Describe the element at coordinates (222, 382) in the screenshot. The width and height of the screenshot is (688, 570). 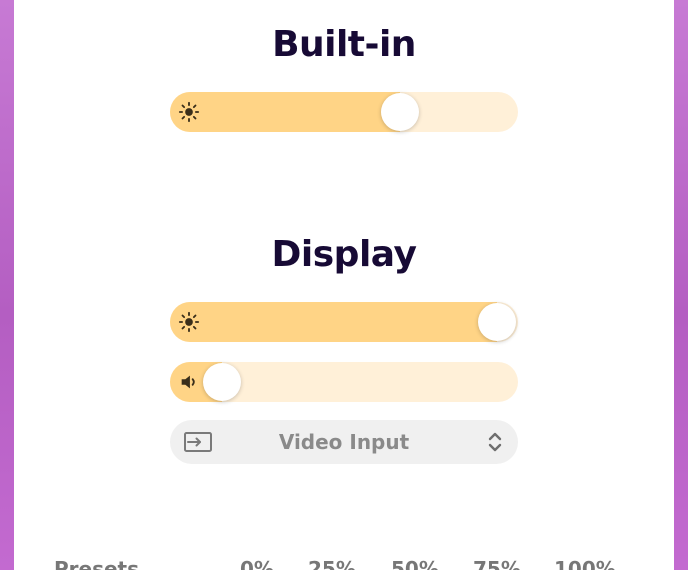
I see `display-volume-knob` at that location.